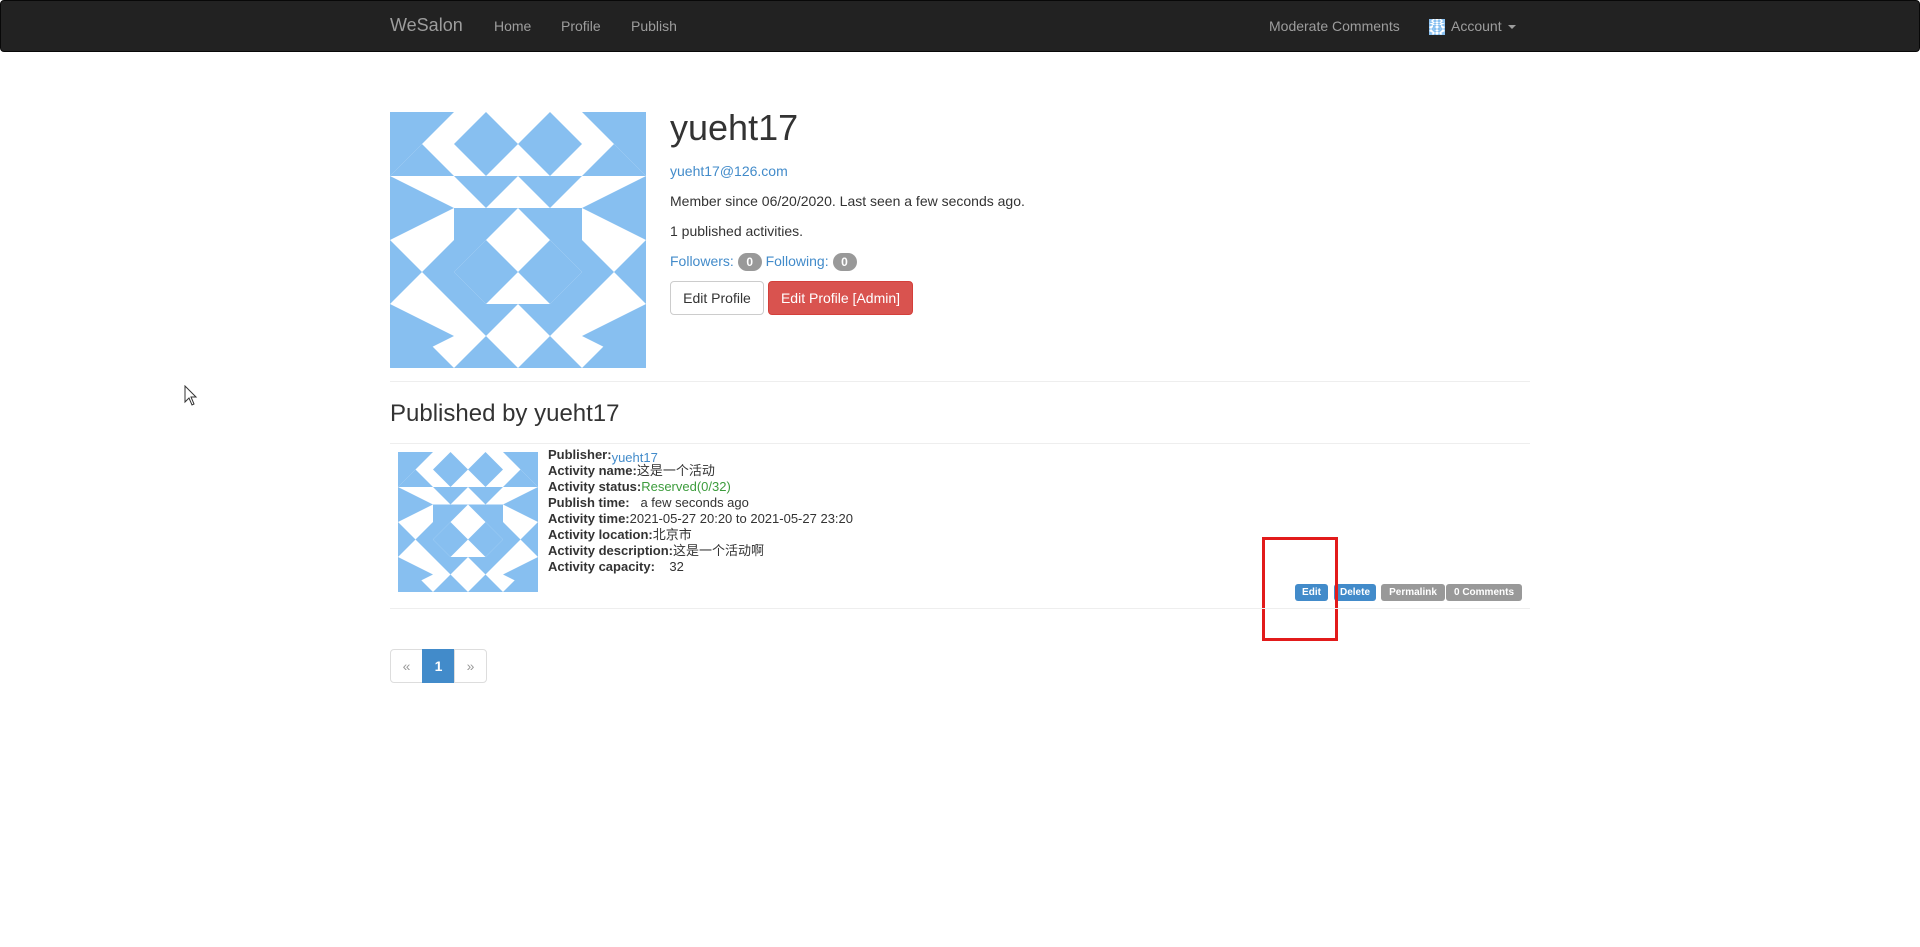 This screenshot has height=947, width=1920. What do you see at coordinates (960, 381) in the screenshot?
I see `section-divider` at bounding box center [960, 381].